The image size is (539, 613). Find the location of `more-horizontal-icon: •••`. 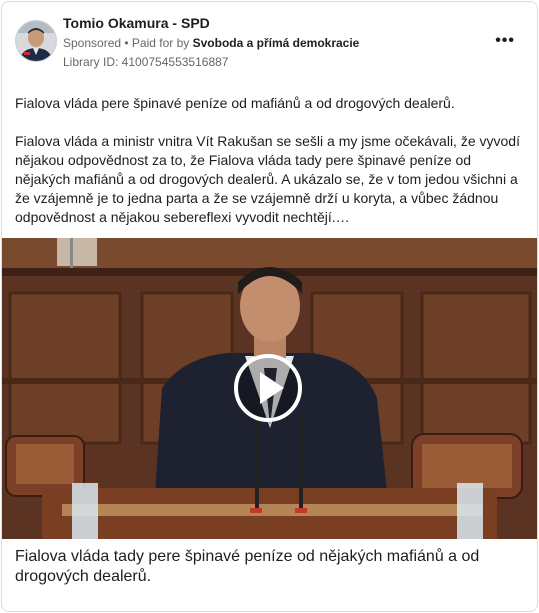

more-horizontal-icon: ••• is located at coordinates (505, 41).